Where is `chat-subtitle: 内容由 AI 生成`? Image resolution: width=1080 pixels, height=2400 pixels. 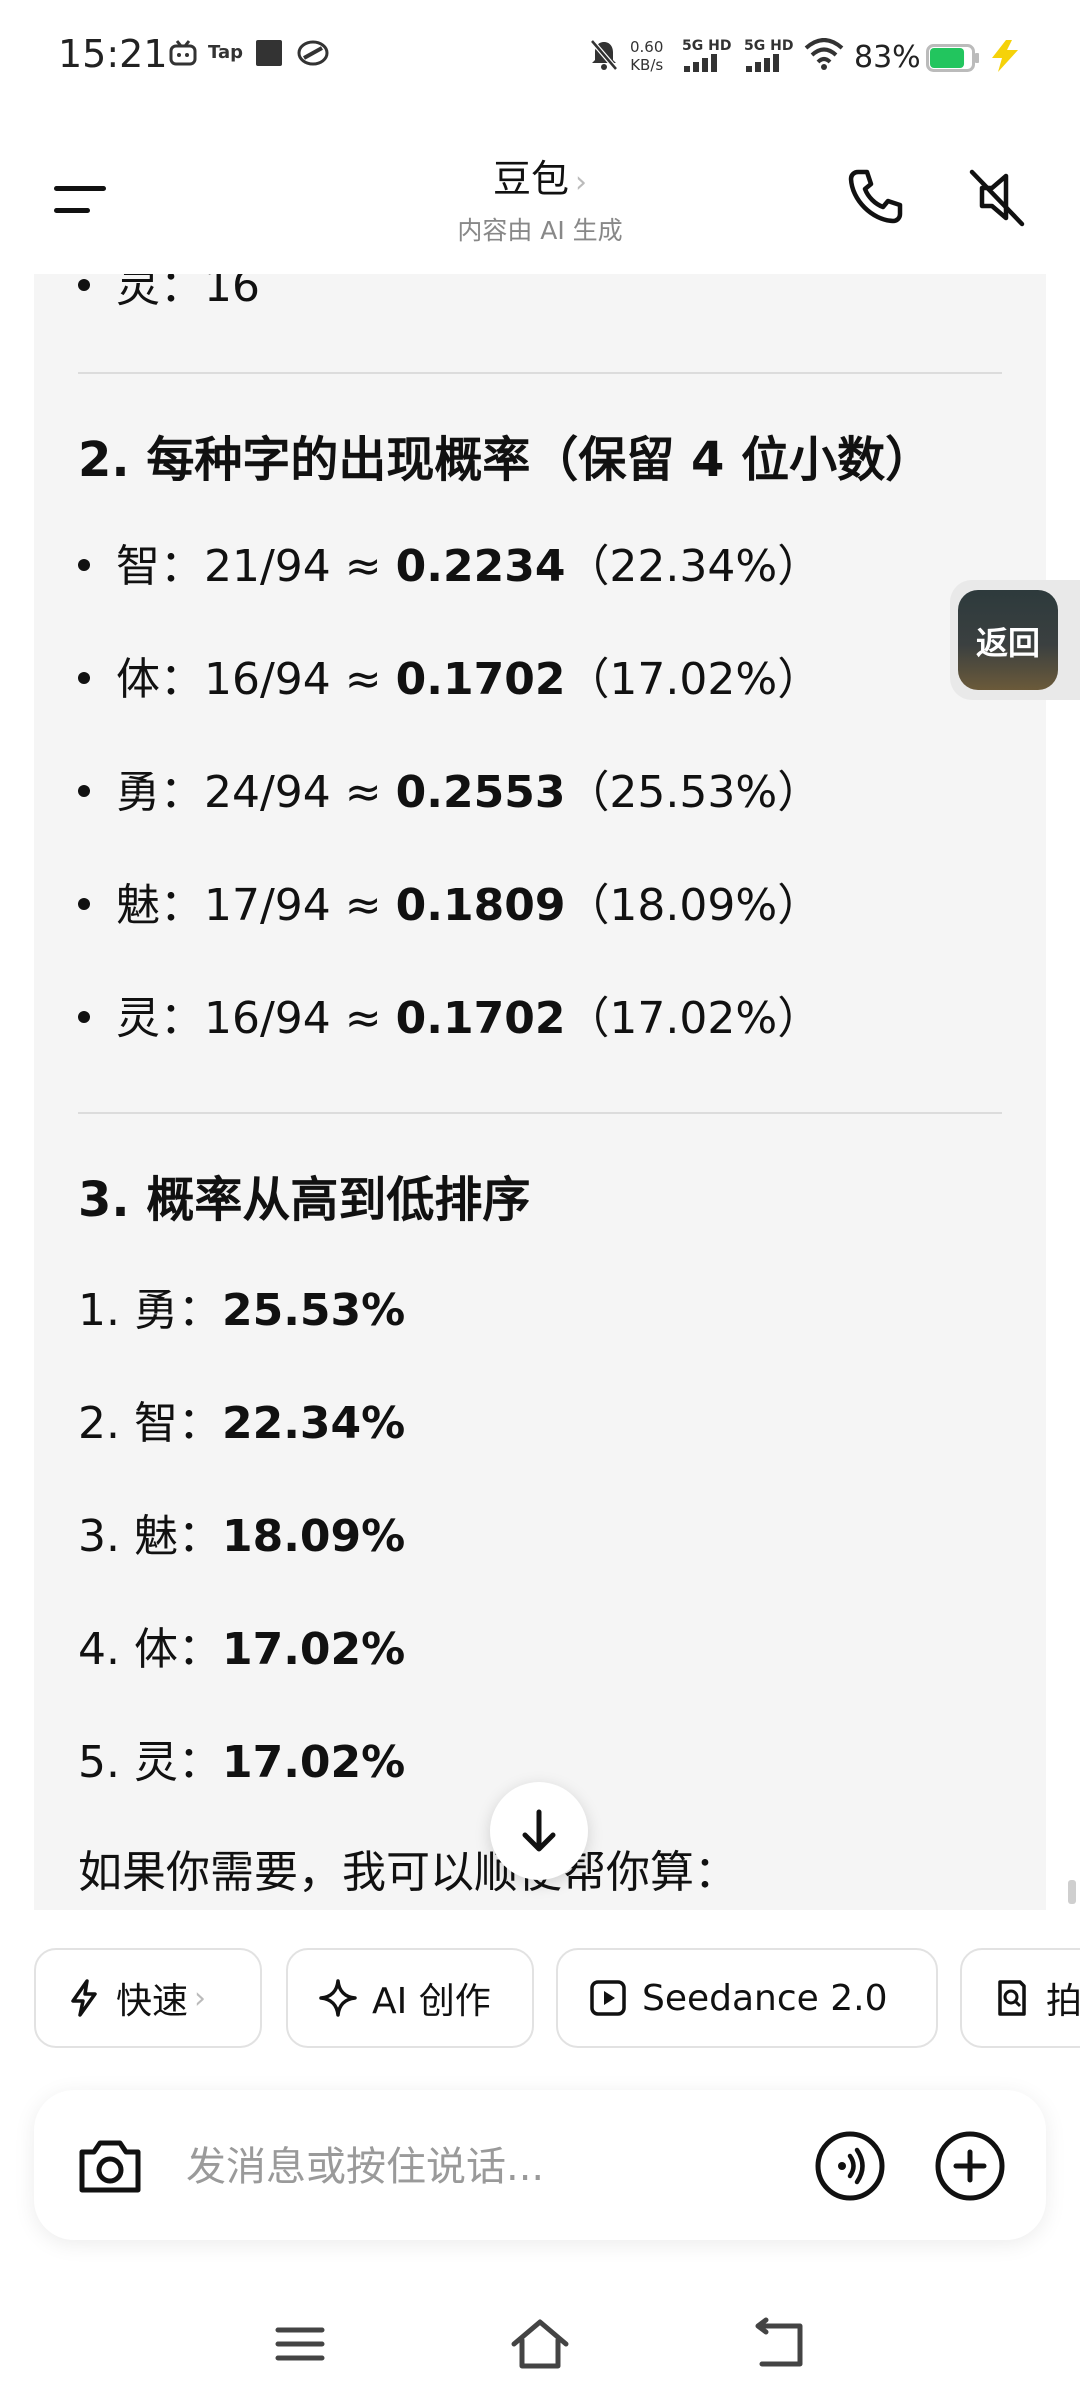
chat-subtitle: 内容由 AI 生成 is located at coordinates (540, 230).